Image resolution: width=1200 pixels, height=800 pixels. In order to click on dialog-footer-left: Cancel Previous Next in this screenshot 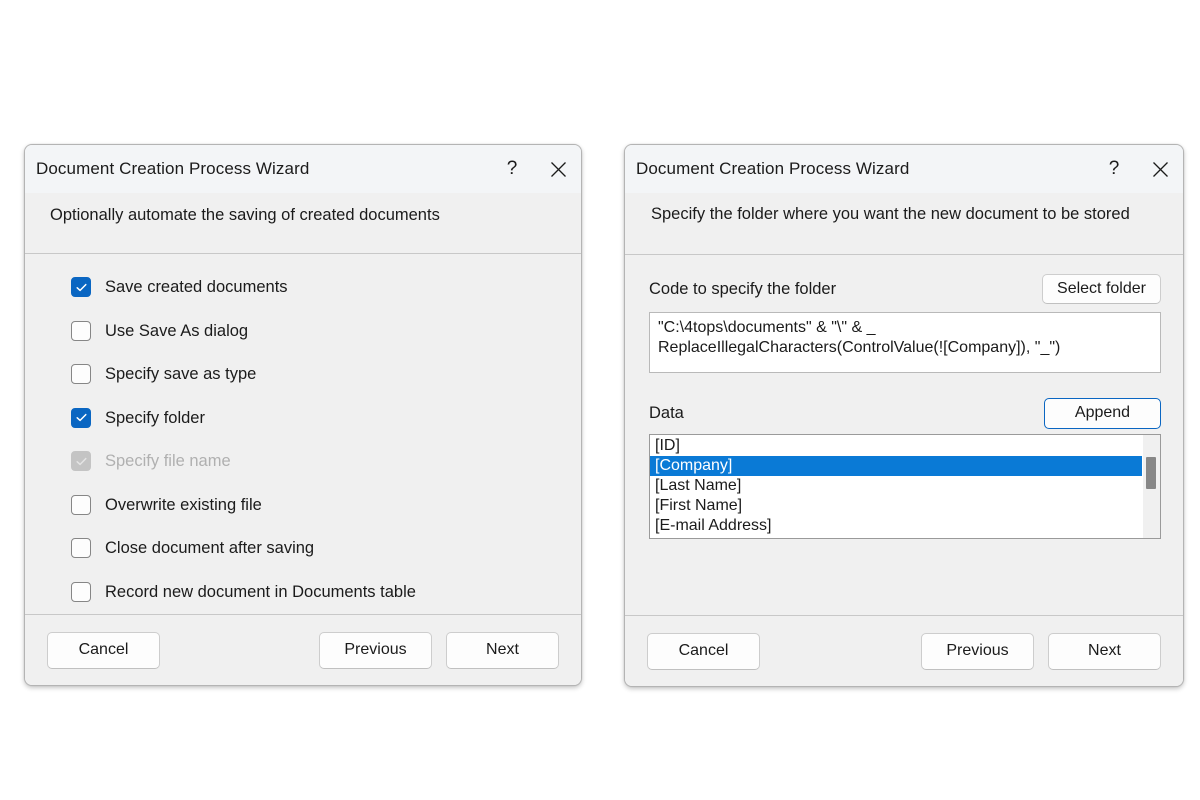, I will do `click(303, 649)`.